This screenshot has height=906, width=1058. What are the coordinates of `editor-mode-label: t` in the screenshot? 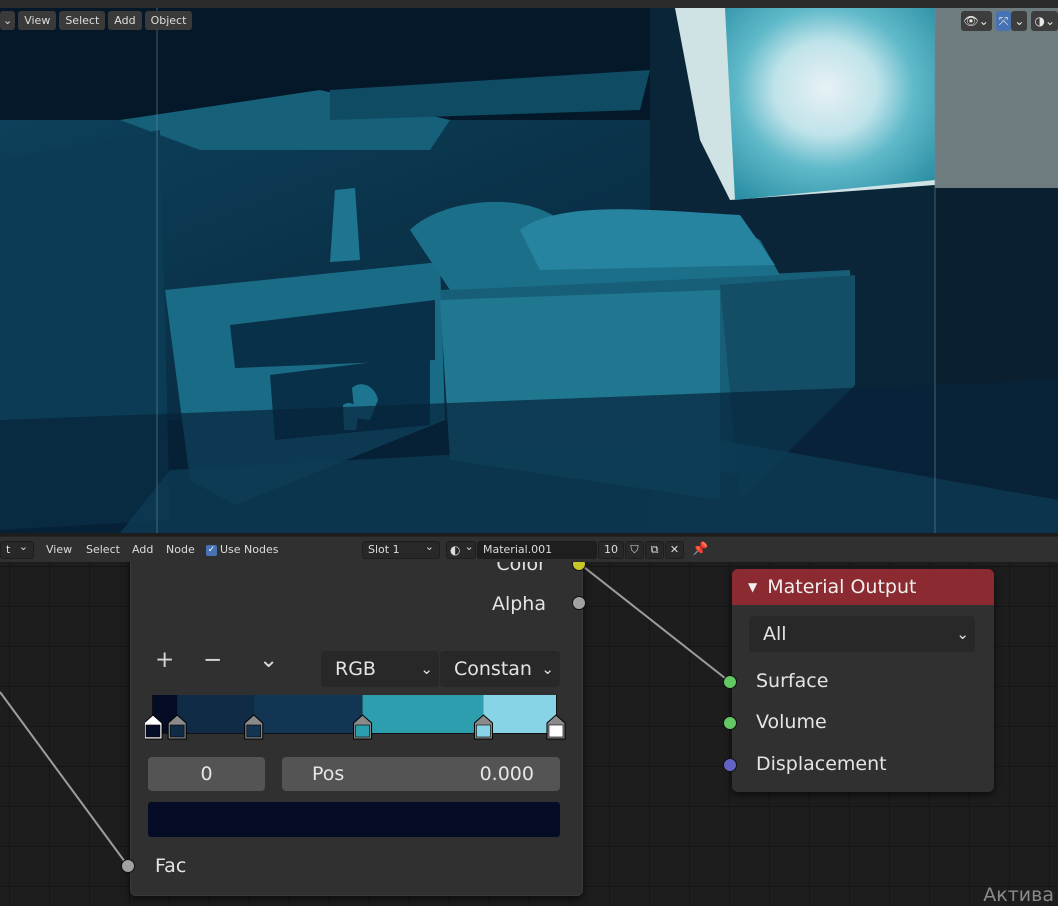 It's located at (8, 549).